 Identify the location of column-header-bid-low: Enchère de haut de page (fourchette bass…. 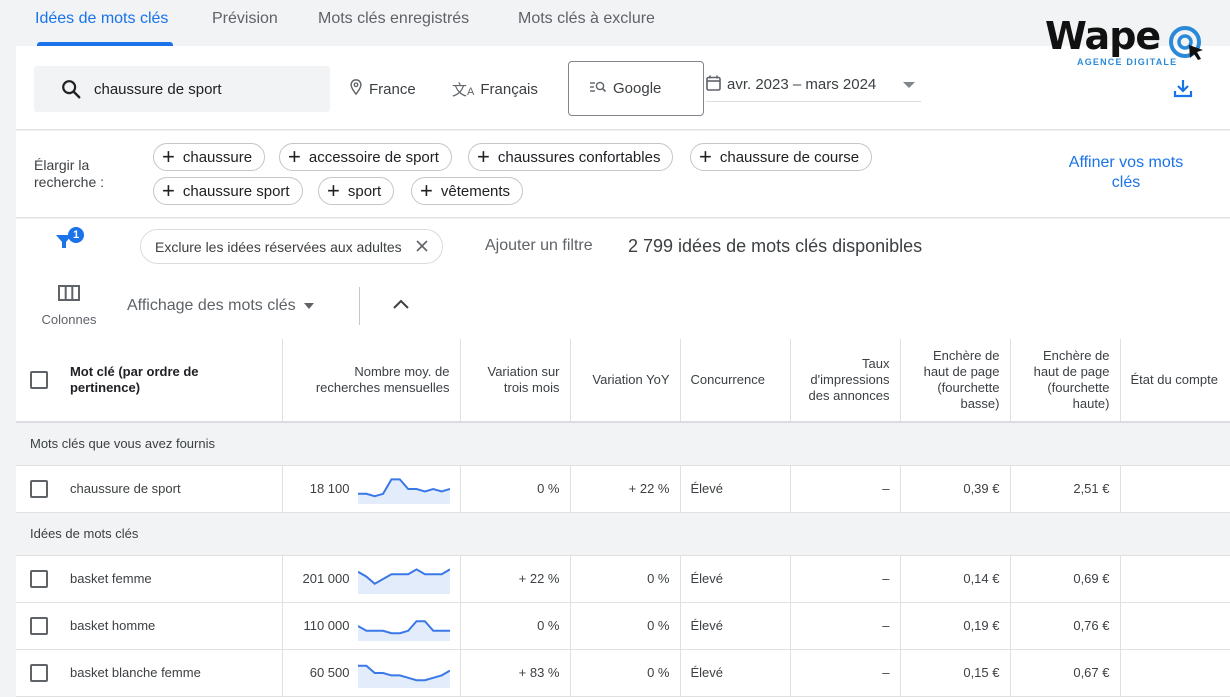
(955, 381).